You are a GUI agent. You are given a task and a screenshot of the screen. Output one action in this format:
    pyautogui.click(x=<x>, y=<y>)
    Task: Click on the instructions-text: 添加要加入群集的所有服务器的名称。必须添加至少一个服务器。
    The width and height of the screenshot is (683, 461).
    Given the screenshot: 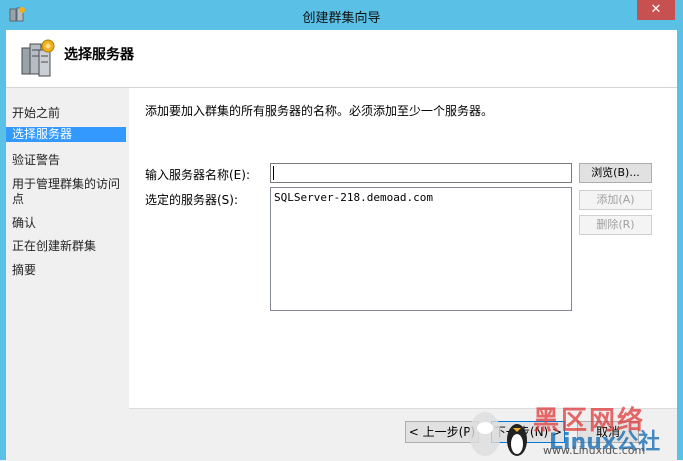 What is the action you would take?
    pyautogui.click(x=319, y=111)
    